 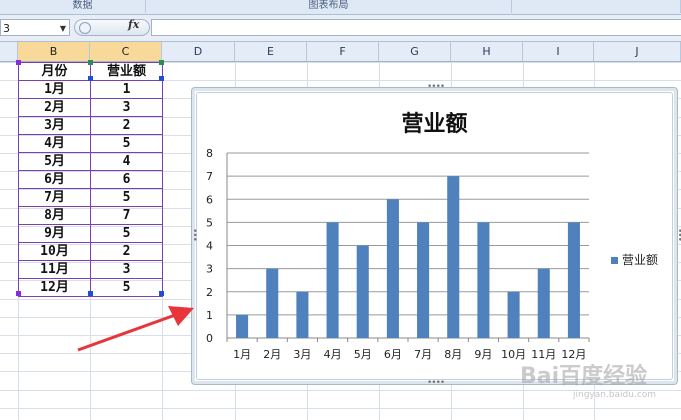 What do you see at coordinates (135, 329) in the screenshot?
I see `annotation-arrow-icon` at bounding box center [135, 329].